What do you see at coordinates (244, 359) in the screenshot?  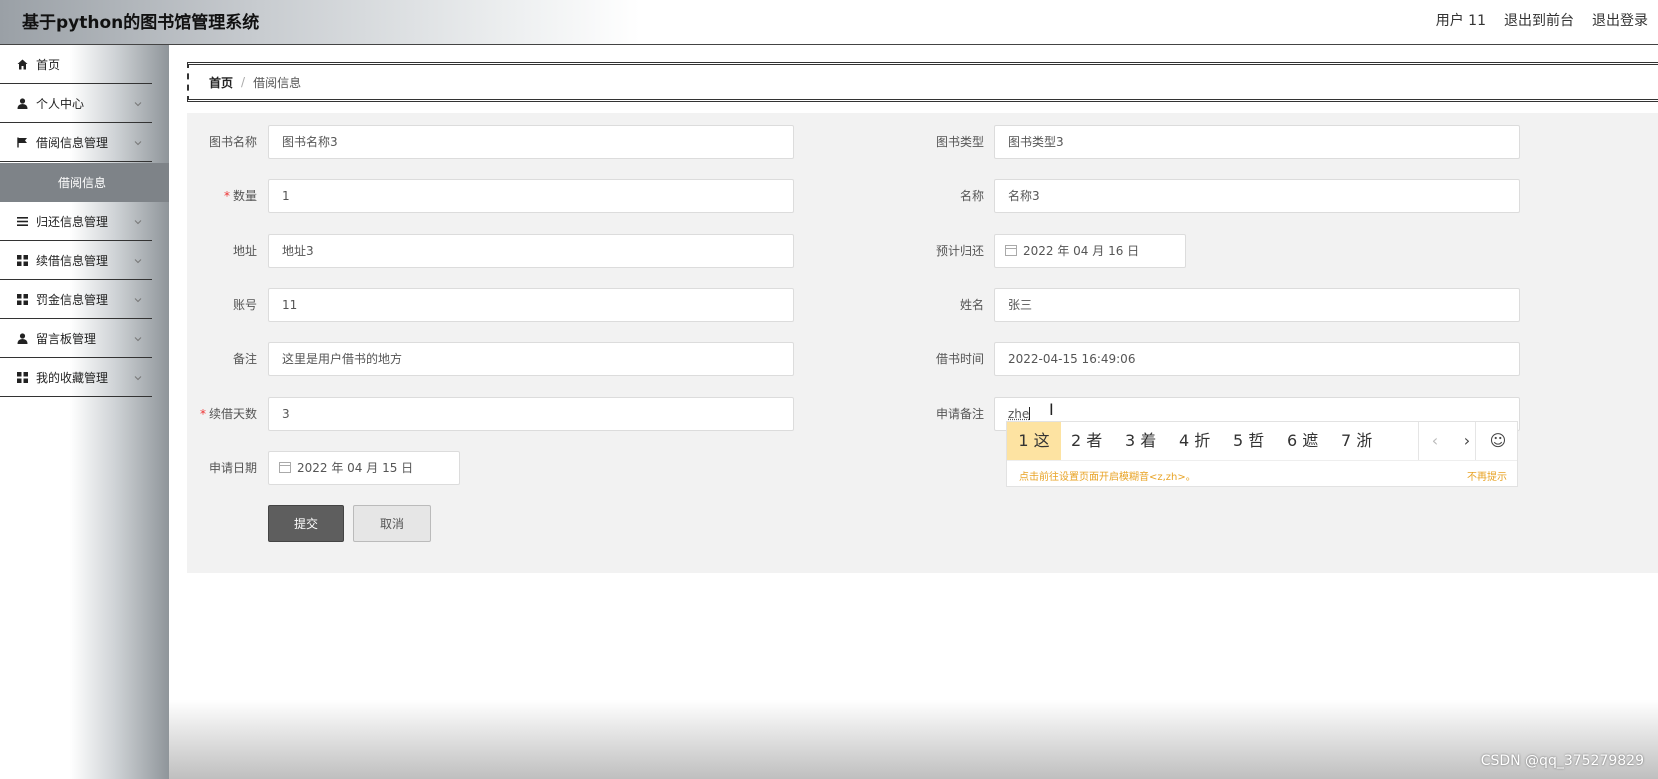 I see `remark-label: 备注` at bounding box center [244, 359].